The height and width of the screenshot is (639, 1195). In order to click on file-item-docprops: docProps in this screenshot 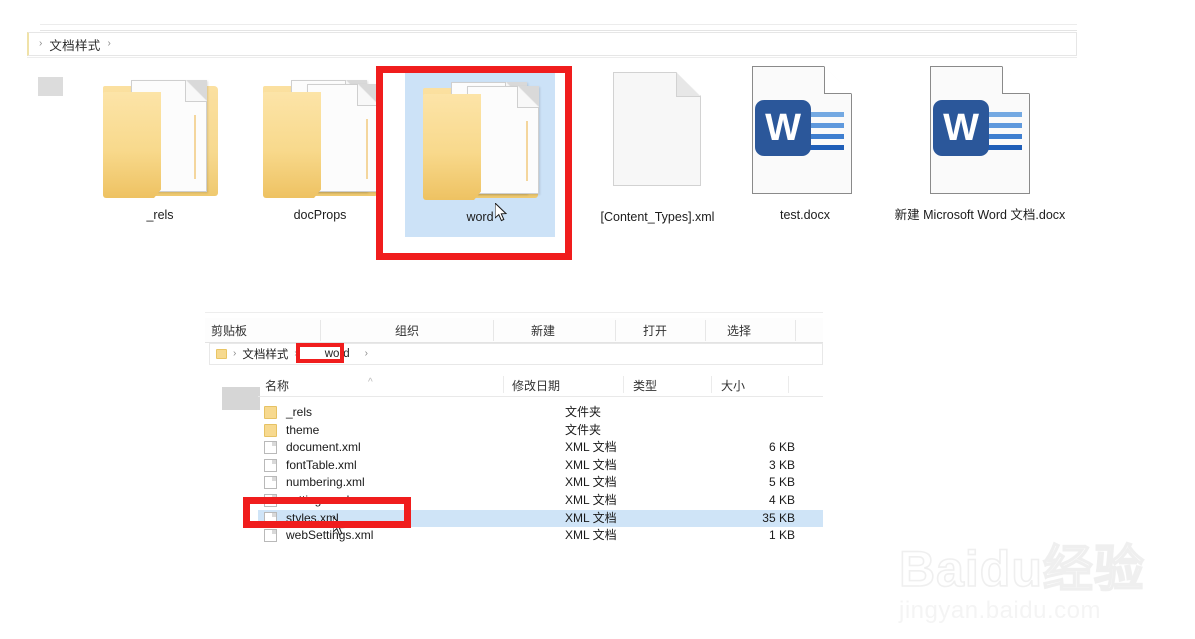, I will do `click(320, 140)`.